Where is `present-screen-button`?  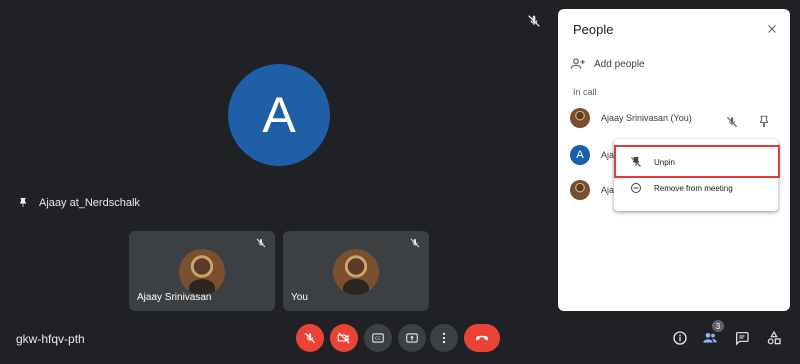
present-screen-button is located at coordinates (412, 338).